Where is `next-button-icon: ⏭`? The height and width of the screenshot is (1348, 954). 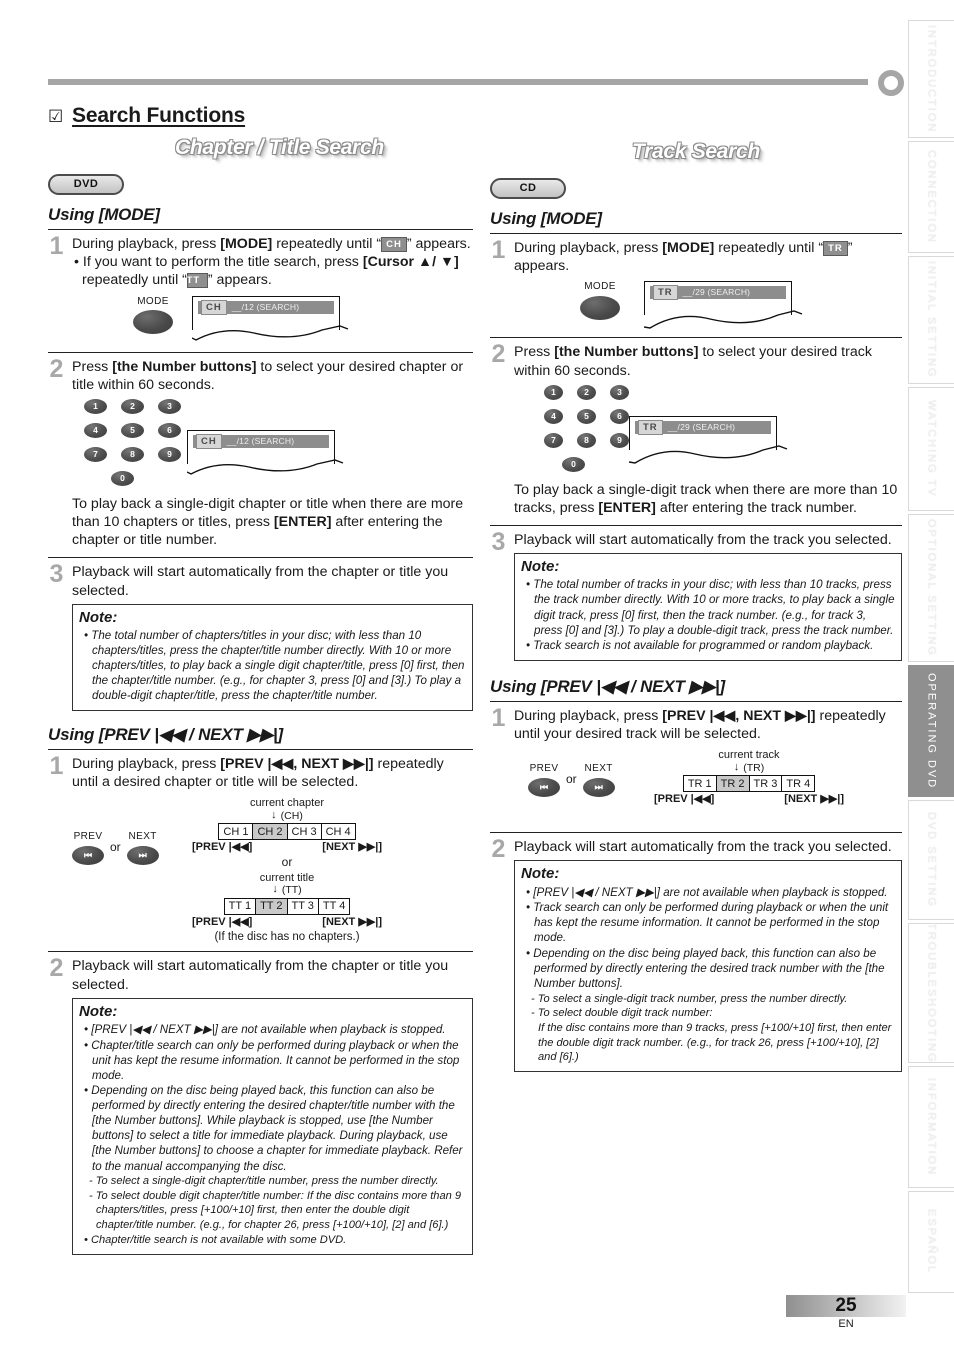
next-button-icon: ⏭ is located at coordinates (598, 787).